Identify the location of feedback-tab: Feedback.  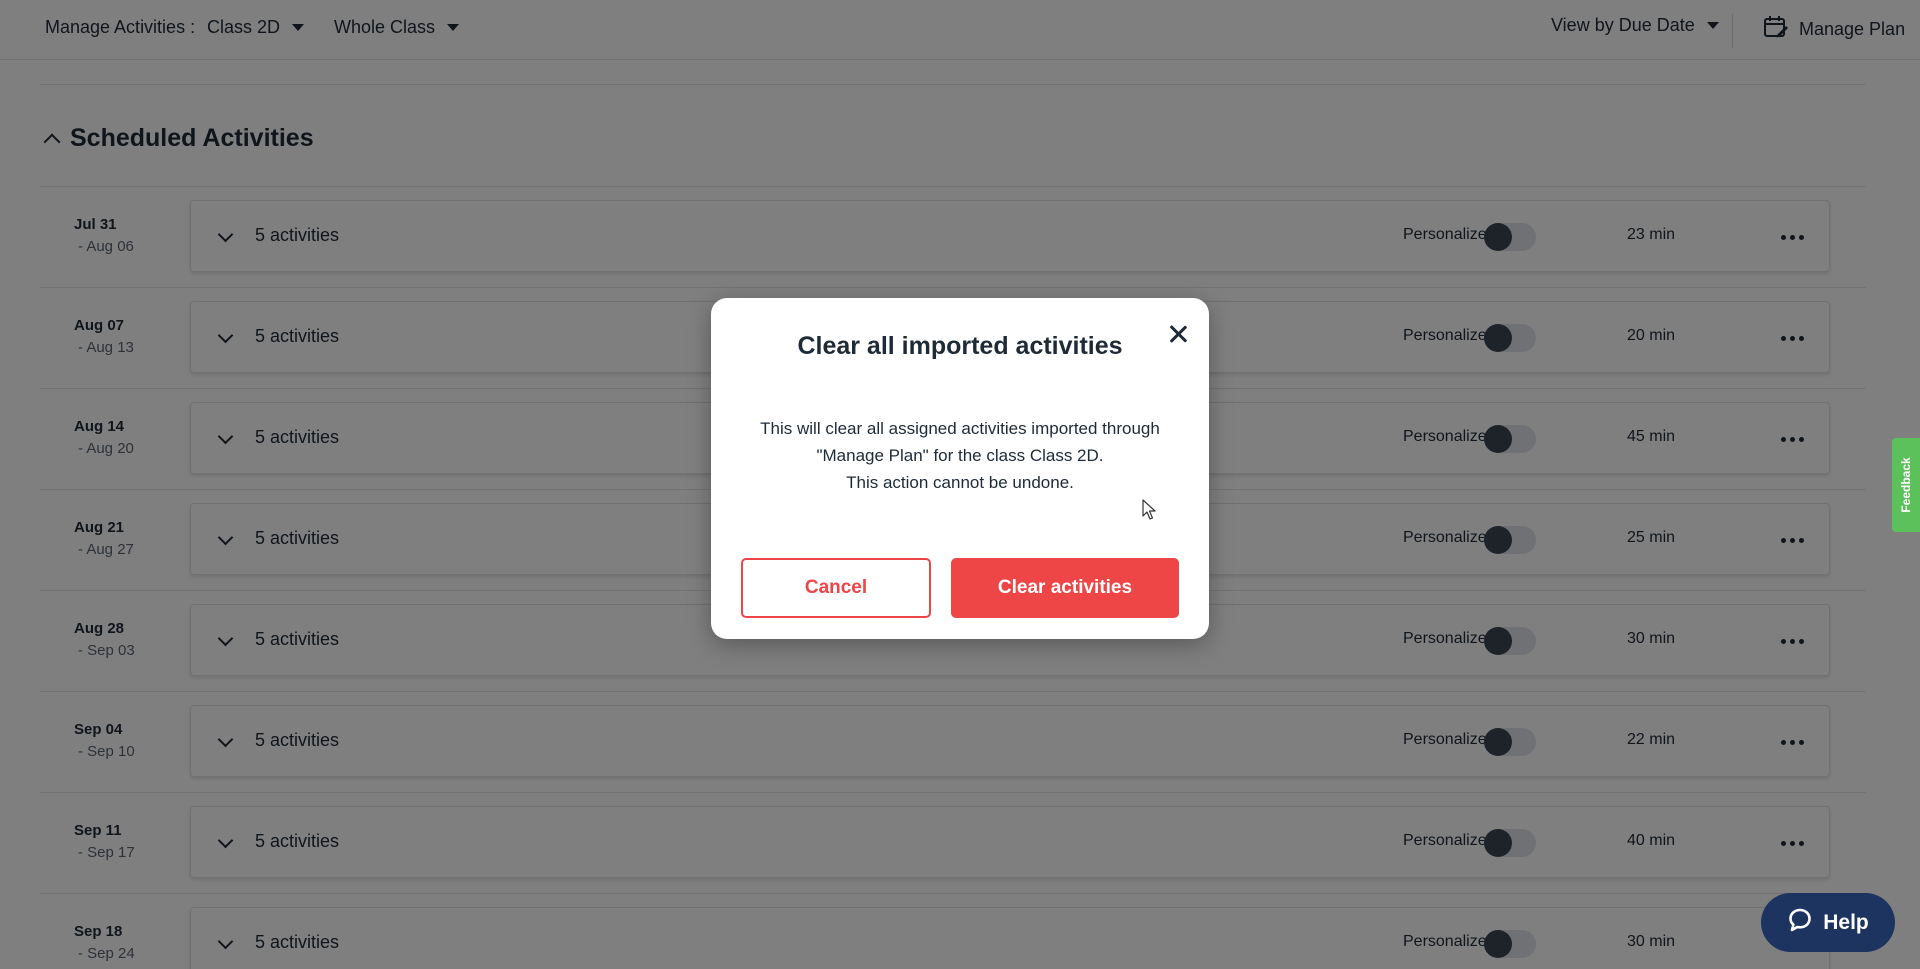
(1906, 485).